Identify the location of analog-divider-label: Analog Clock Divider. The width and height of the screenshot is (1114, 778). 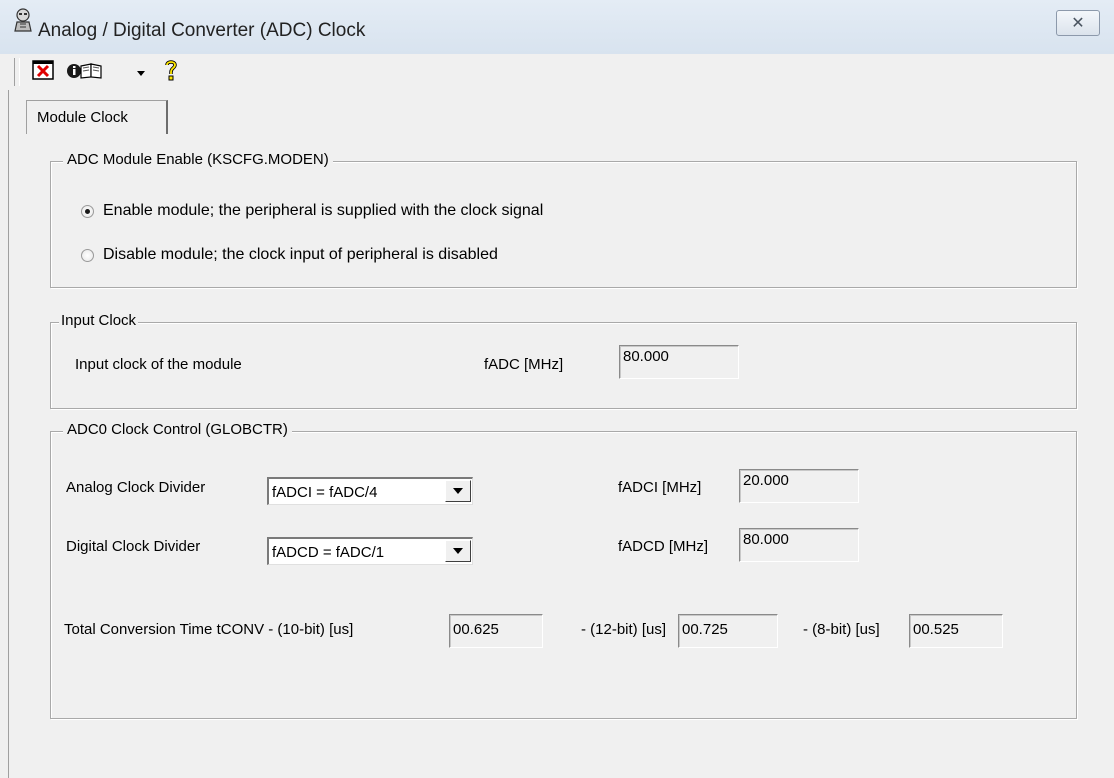
(136, 487).